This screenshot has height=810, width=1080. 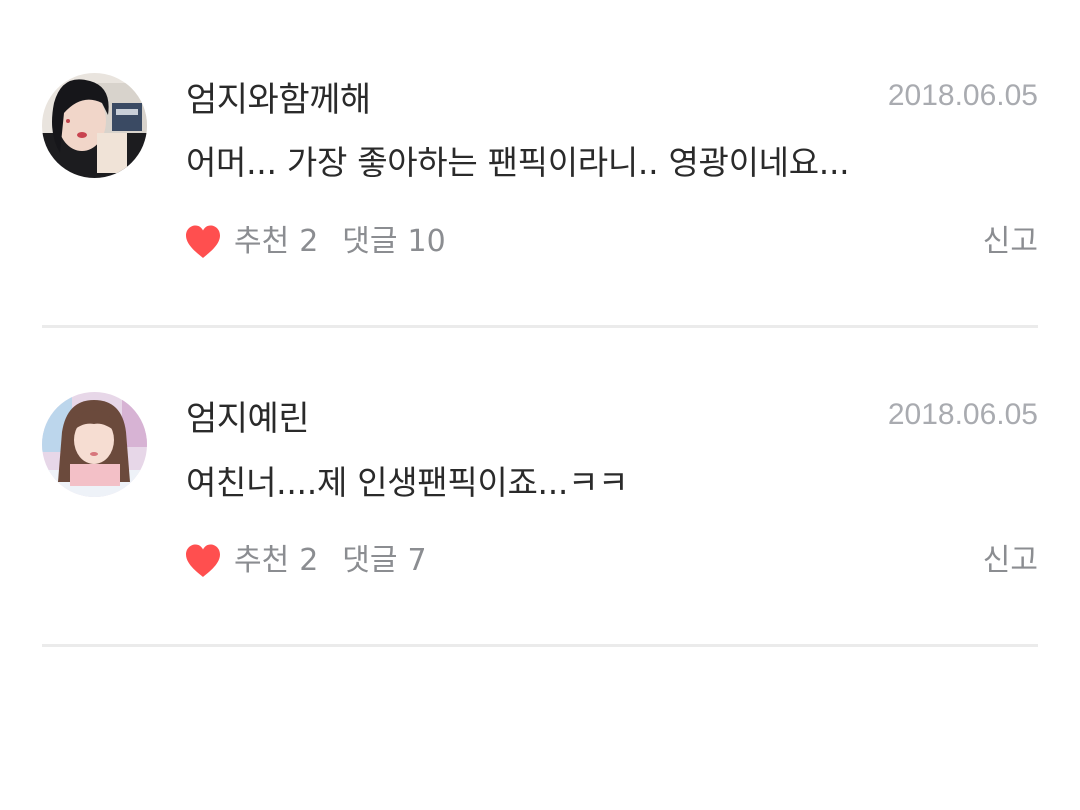 I want to click on comment-username: 엄지와함께해, so click(x=278, y=100).